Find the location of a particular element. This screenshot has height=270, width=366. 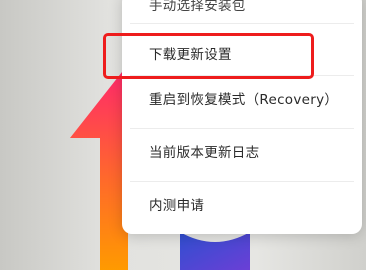

menu-item-reboot-to-recovery: 重启到恢复模式（Recovery） is located at coordinates (242, 98).